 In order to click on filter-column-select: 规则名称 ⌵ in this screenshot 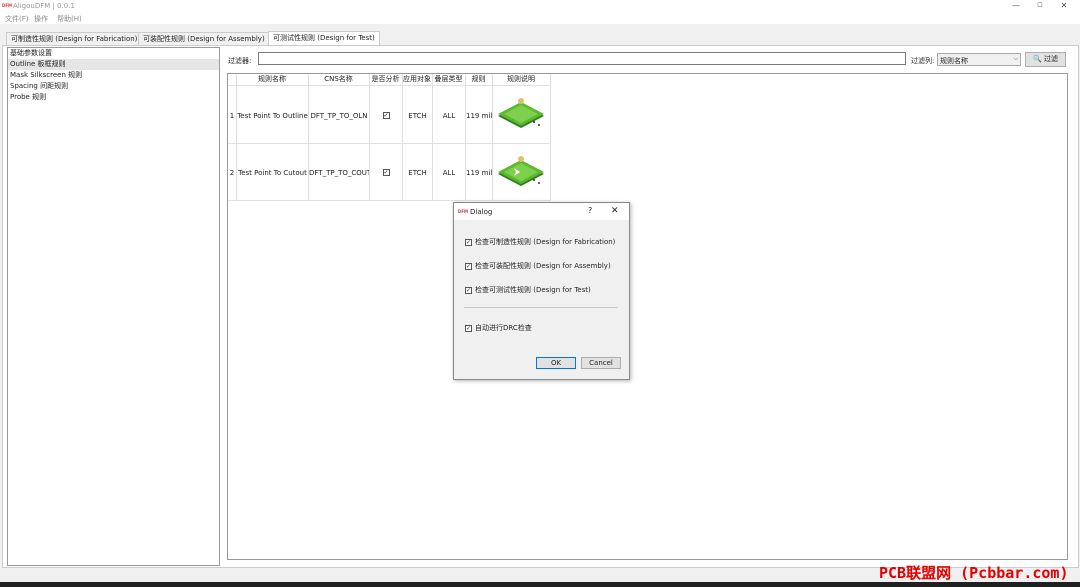, I will do `click(979, 59)`.